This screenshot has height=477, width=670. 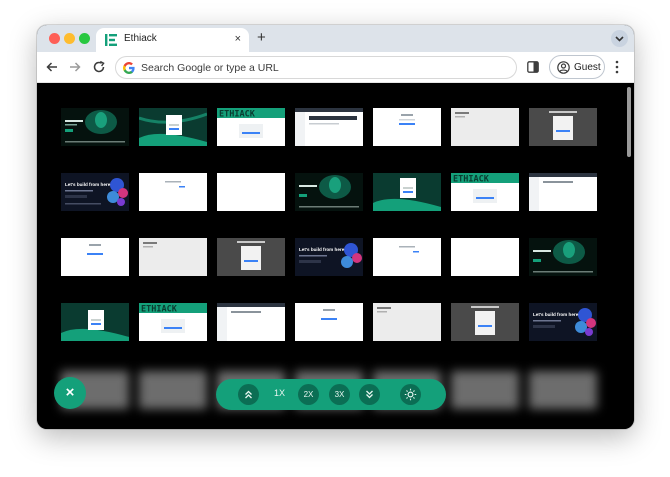 I want to click on double-chevron-up-icon, so click(x=248, y=394).